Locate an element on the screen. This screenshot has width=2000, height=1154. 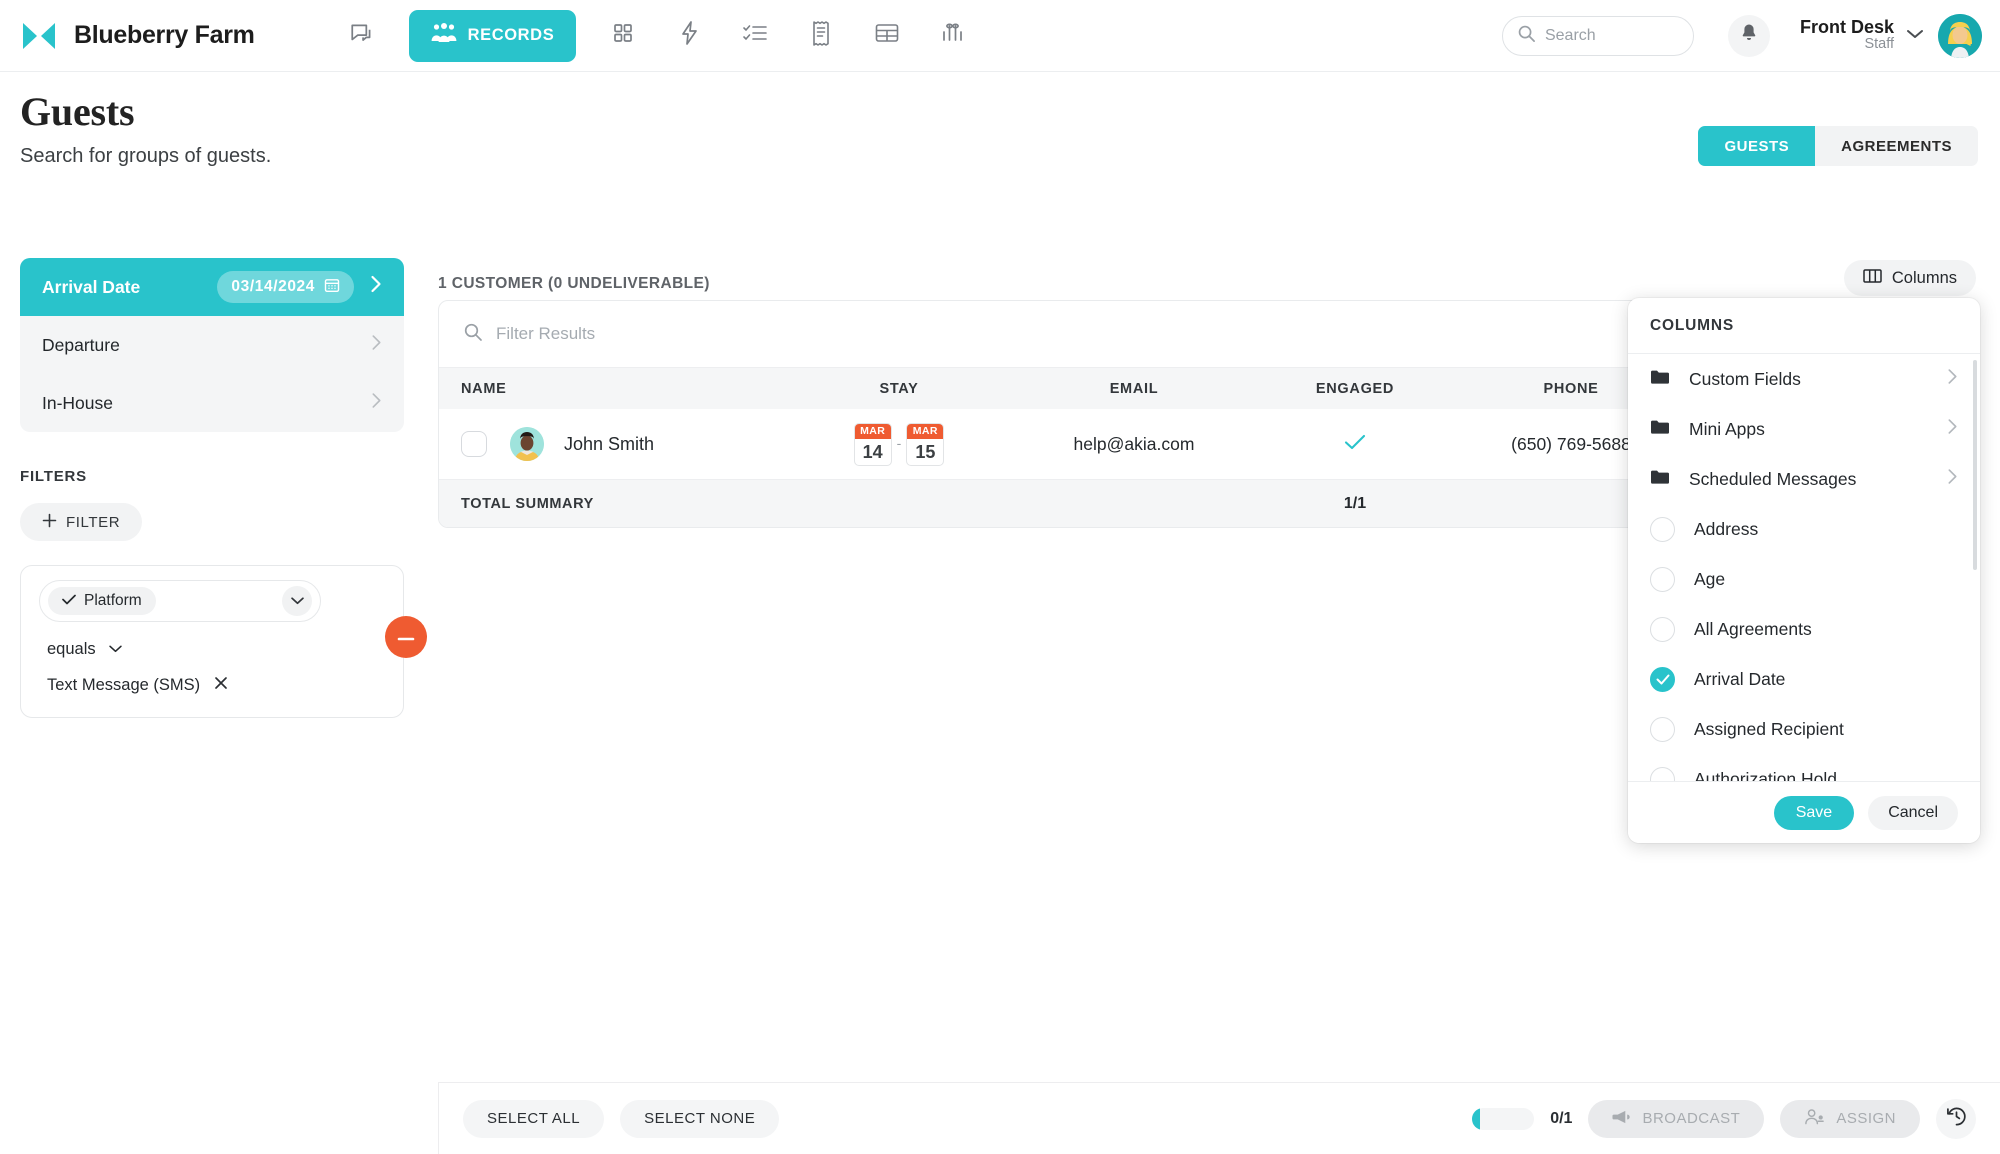
arrival-date-value: 03/14/2024 is located at coordinates (273, 286).